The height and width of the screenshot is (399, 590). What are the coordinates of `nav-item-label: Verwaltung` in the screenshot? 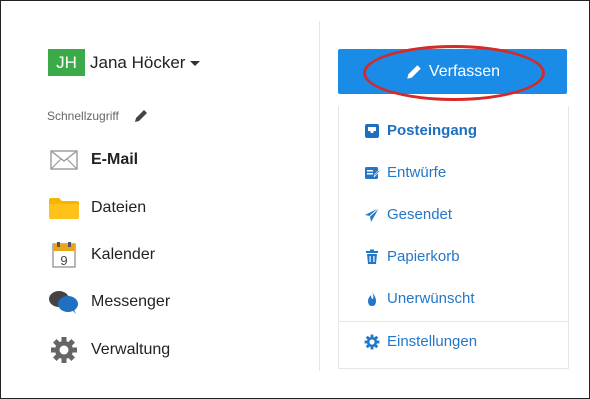 It's located at (131, 349).